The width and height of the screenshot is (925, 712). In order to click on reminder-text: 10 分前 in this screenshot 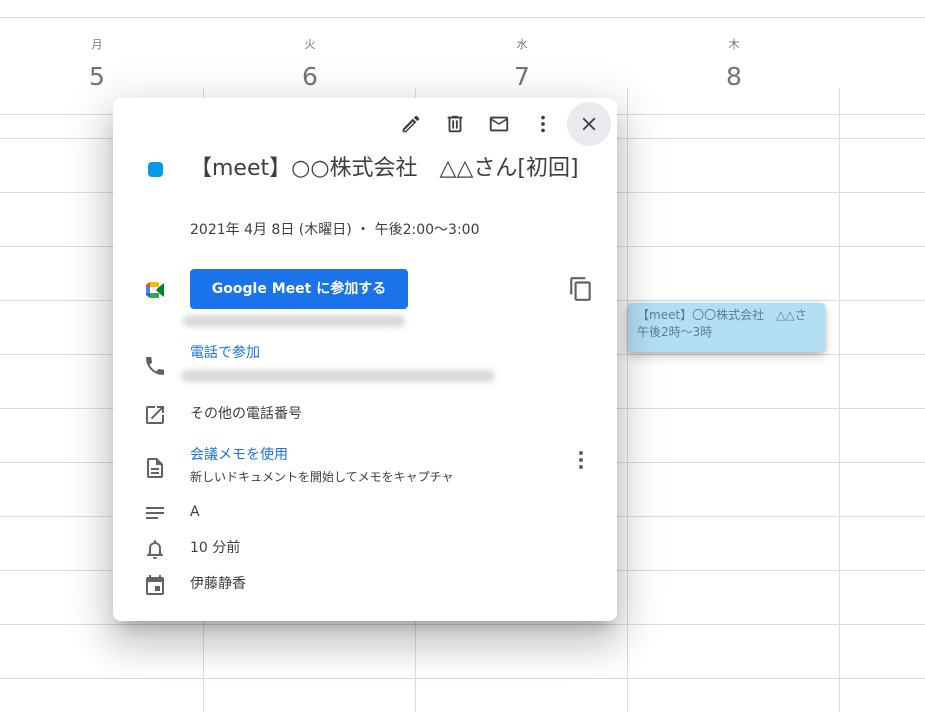, I will do `click(215, 548)`.